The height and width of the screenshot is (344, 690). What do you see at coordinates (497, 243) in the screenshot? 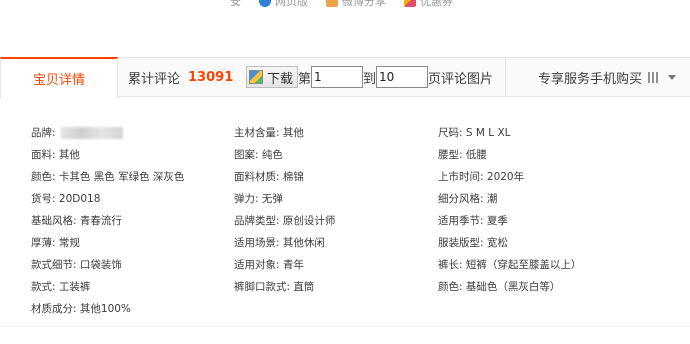
I see `attribute-value: 宽松` at bounding box center [497, 243].